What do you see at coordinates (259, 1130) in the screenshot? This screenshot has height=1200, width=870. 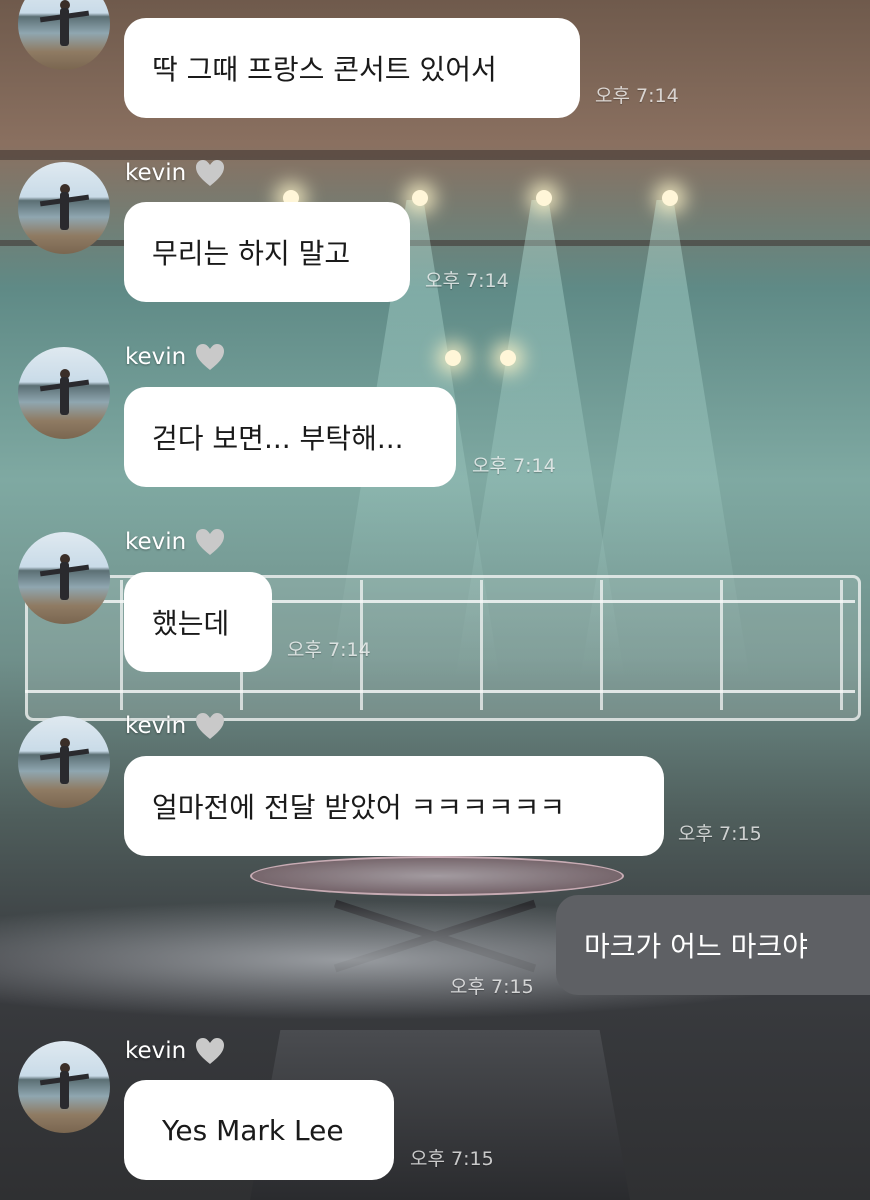 I see `message-bubble: Yes Mark Lee` at bounding box center [259, 1130].